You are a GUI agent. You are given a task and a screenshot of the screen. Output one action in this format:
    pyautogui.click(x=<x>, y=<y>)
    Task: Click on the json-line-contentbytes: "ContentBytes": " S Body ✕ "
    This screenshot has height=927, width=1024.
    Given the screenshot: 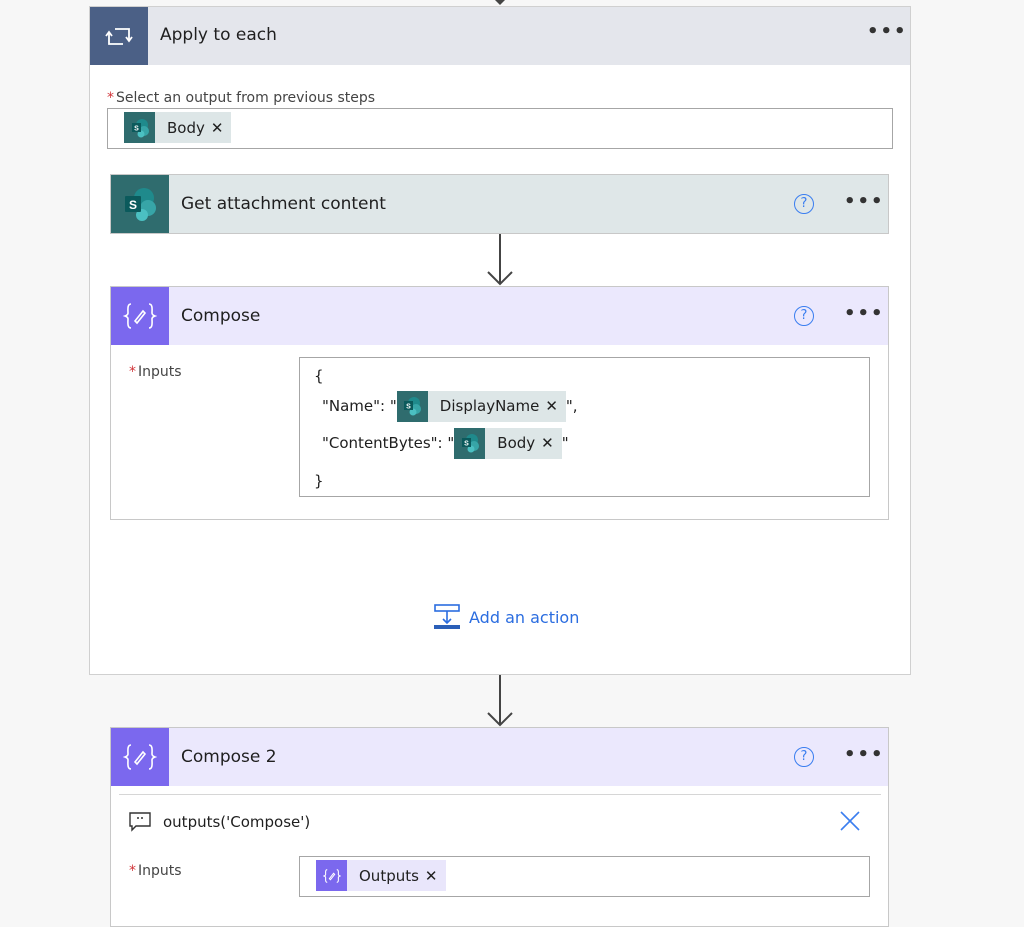 What is the action you would take?
    pyautogui.click(x=445, y=443)
    